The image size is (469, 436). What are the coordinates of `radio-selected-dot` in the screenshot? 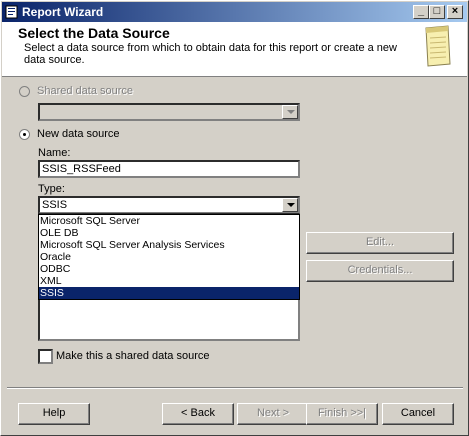 It's located at (24, 134).